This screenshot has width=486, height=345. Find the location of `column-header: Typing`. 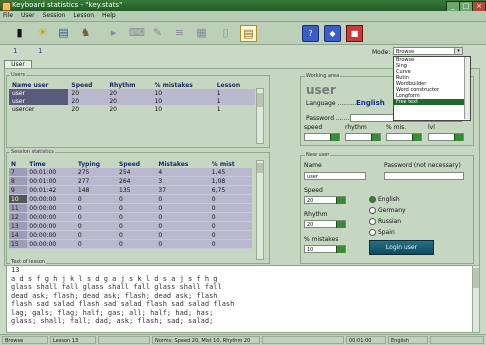

column-header: Typing is located at coordinates (96, 164).